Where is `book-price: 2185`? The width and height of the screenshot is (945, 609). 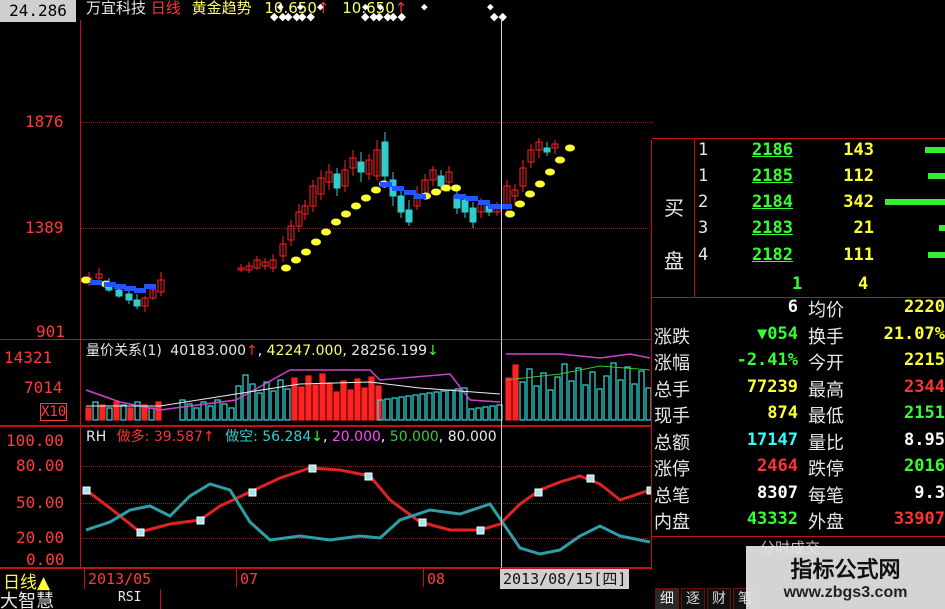
book-price: 2185 is located at coordinates (772, 176).